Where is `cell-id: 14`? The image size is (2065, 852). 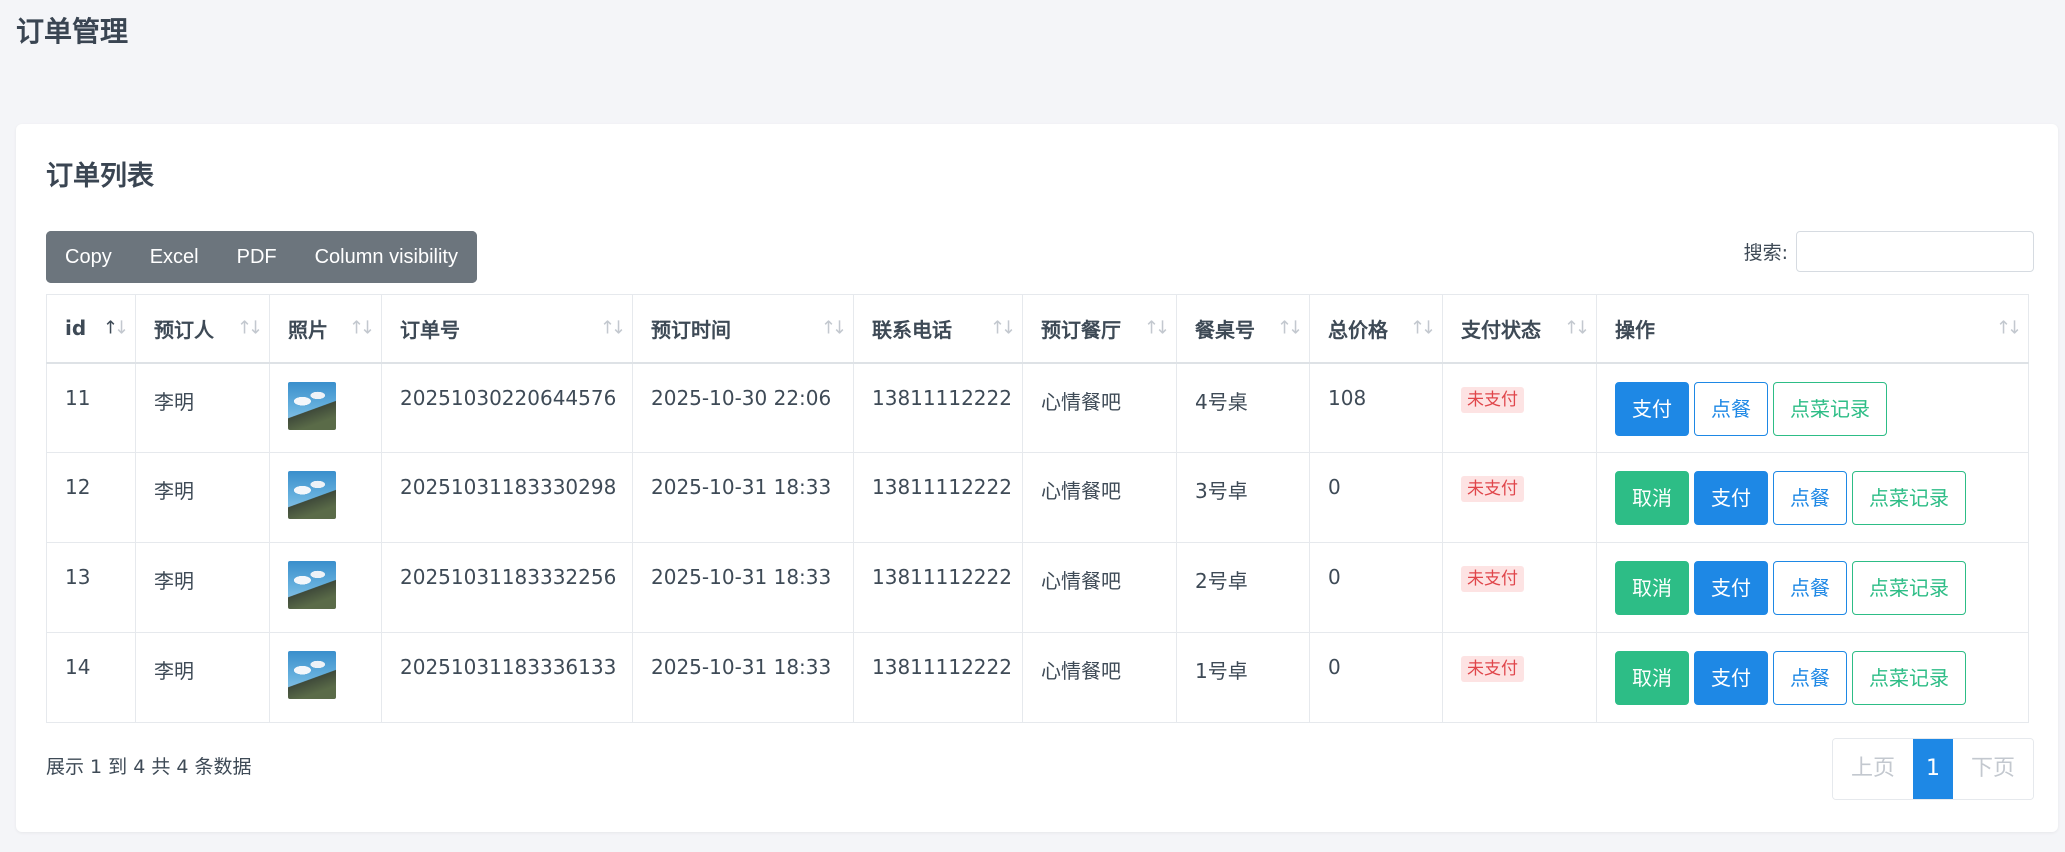
cell-id: 14 is located at coordinates (91, 677).